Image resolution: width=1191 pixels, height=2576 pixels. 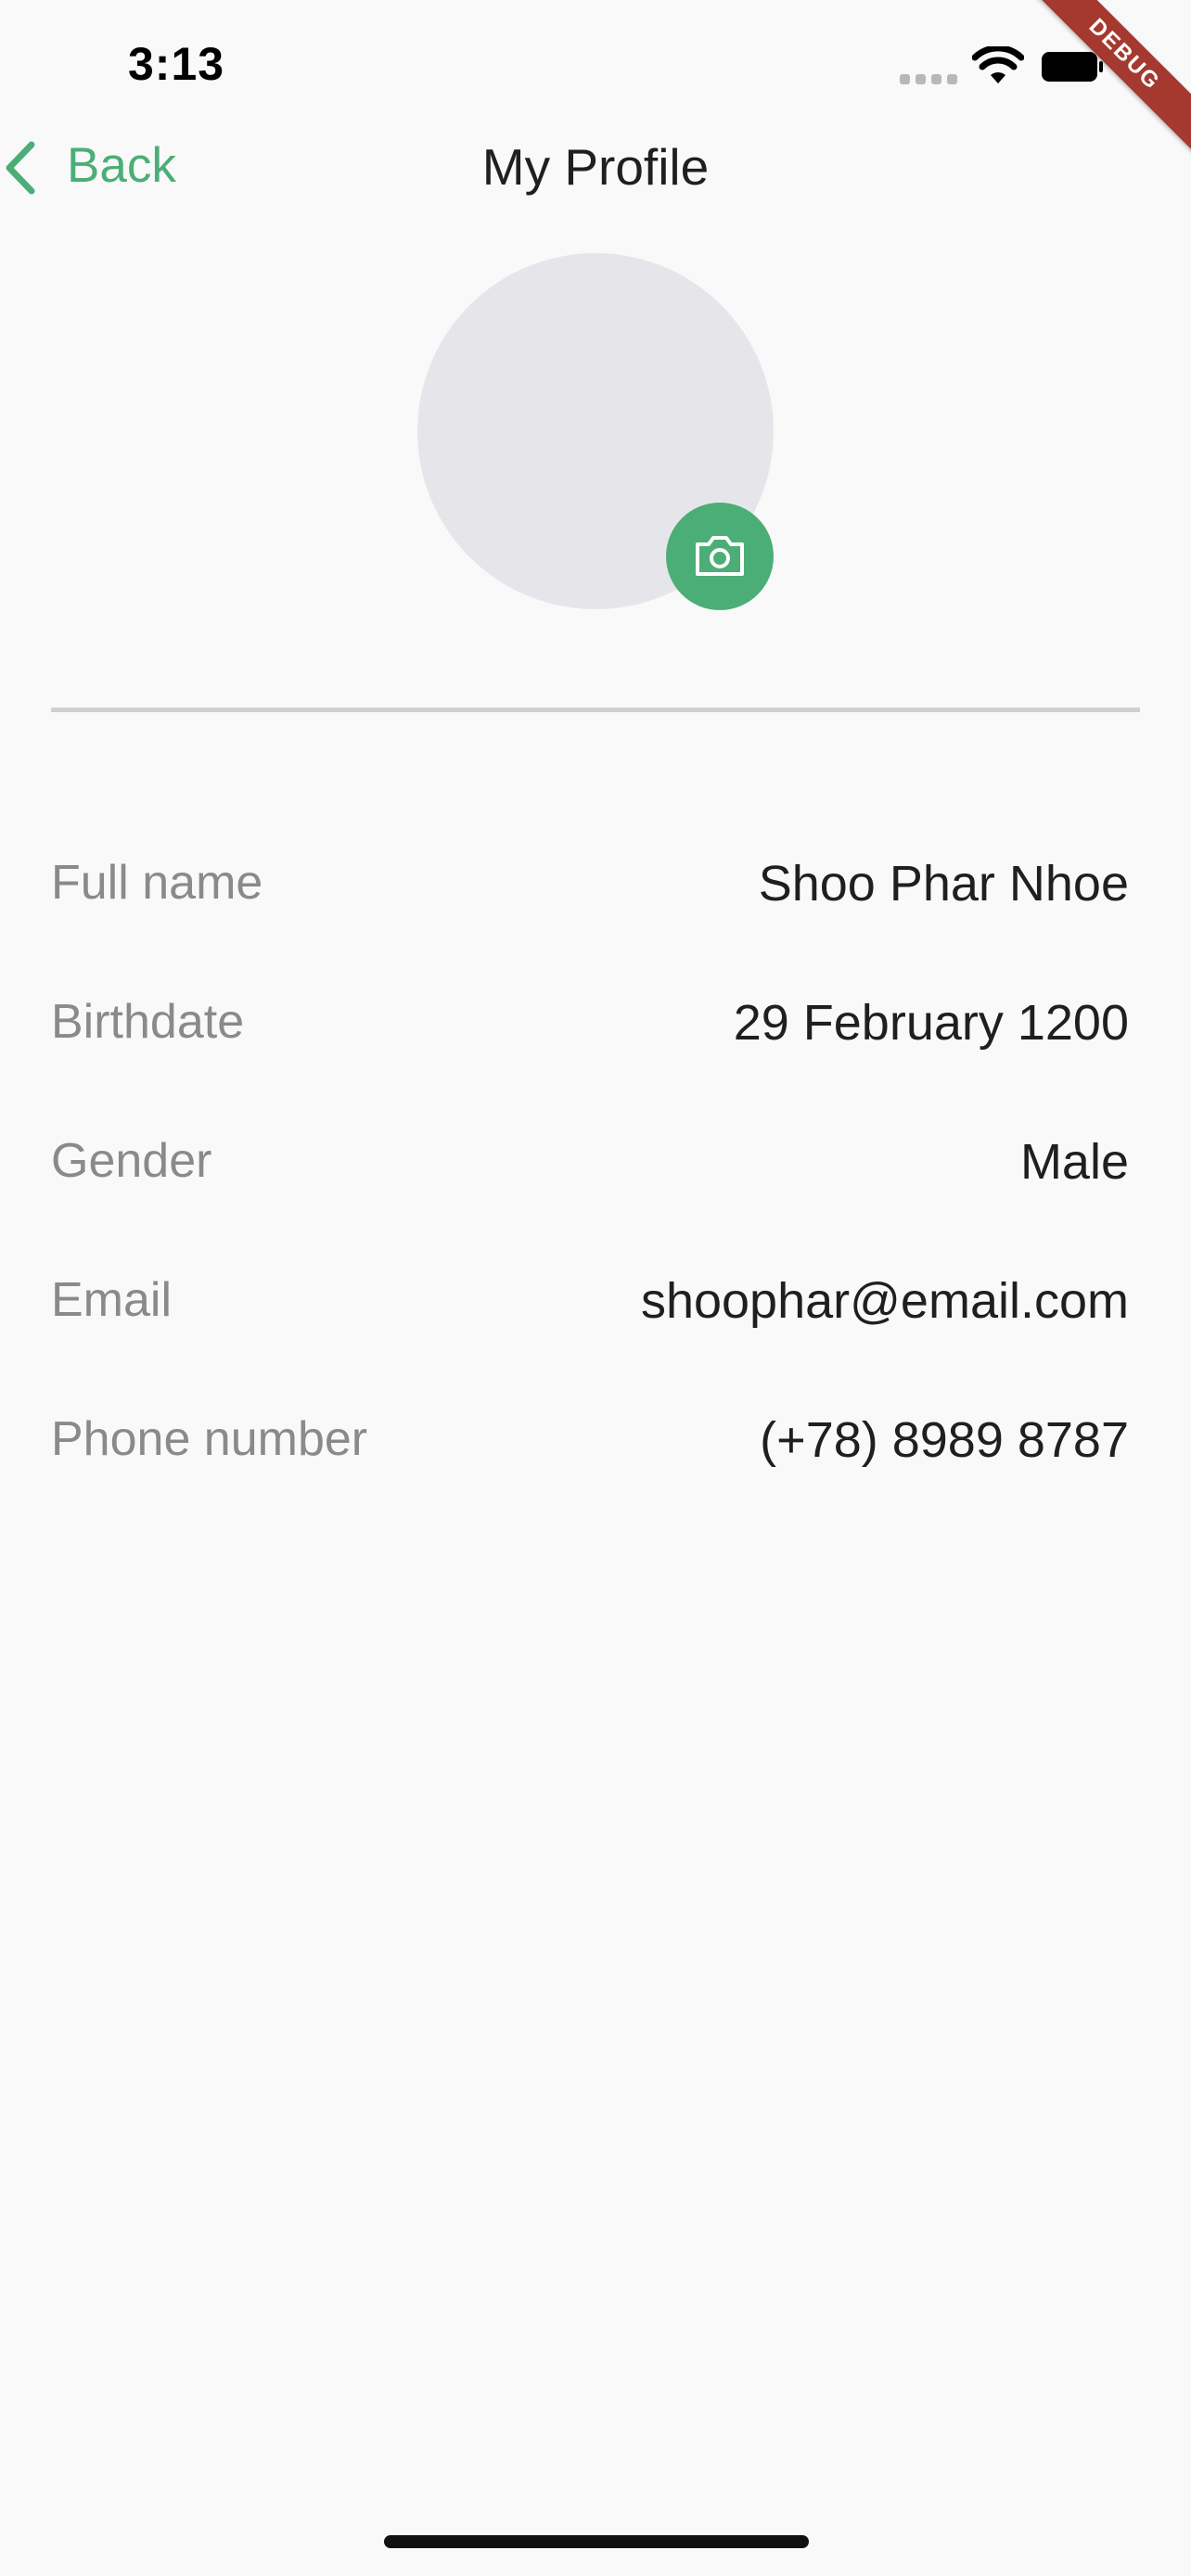 I want to click on home-indicator, so click(x=597, y=2541).